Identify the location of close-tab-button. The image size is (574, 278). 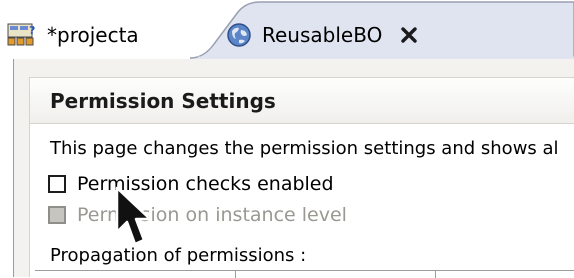
(409, 35).